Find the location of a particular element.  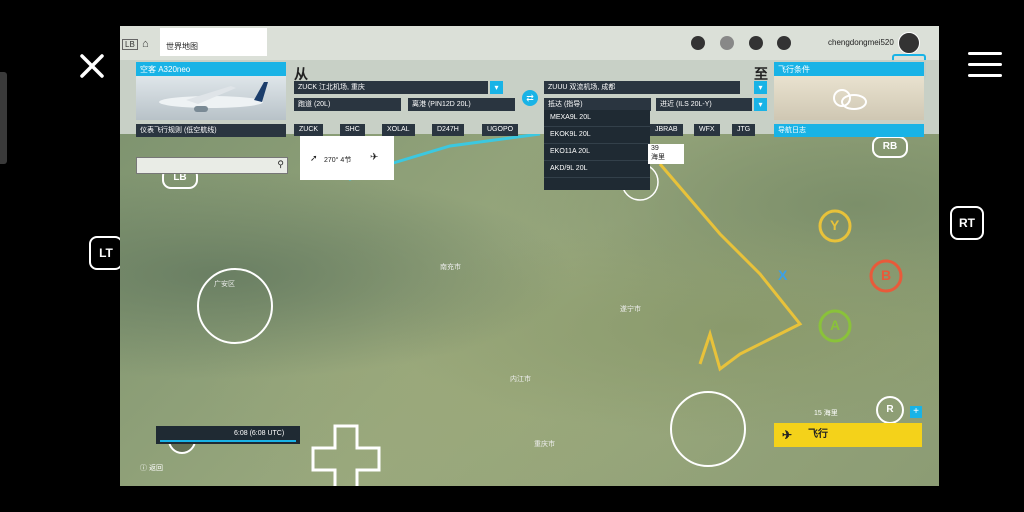

map-search-input: ⚲ is located at coordinates (212, 165).